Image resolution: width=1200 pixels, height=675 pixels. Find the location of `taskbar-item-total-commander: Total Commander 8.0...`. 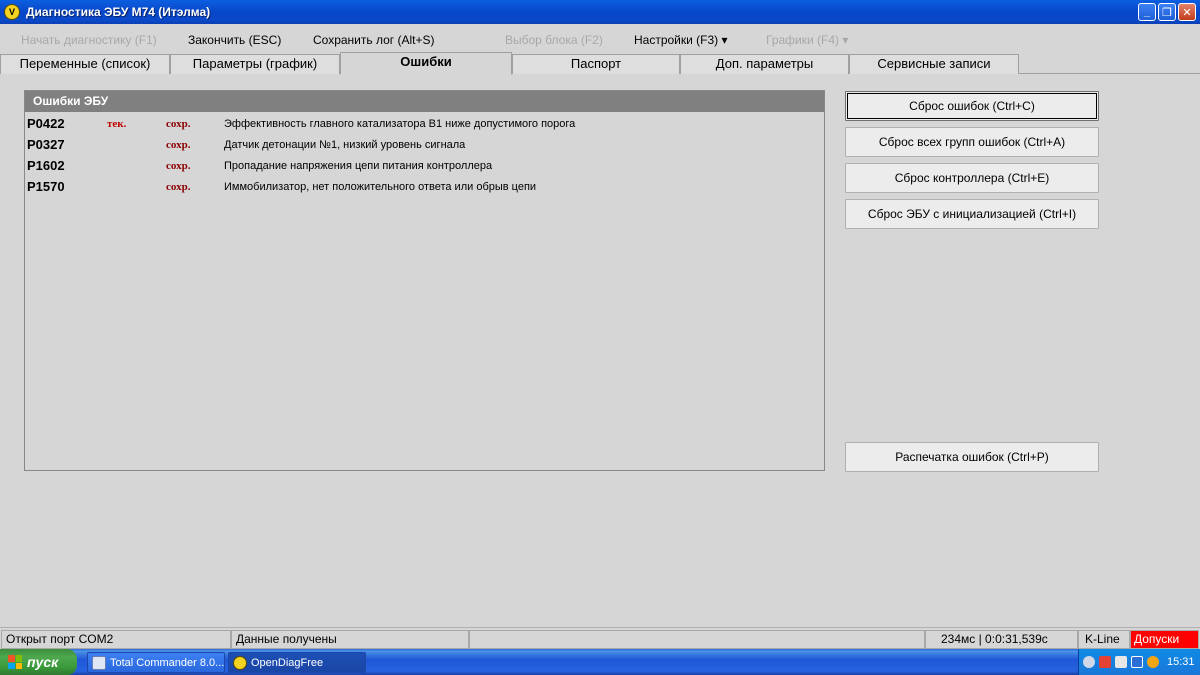

taskbar-item-total-commander: Total Commander 8.0... is located at coordinates (156, 662).